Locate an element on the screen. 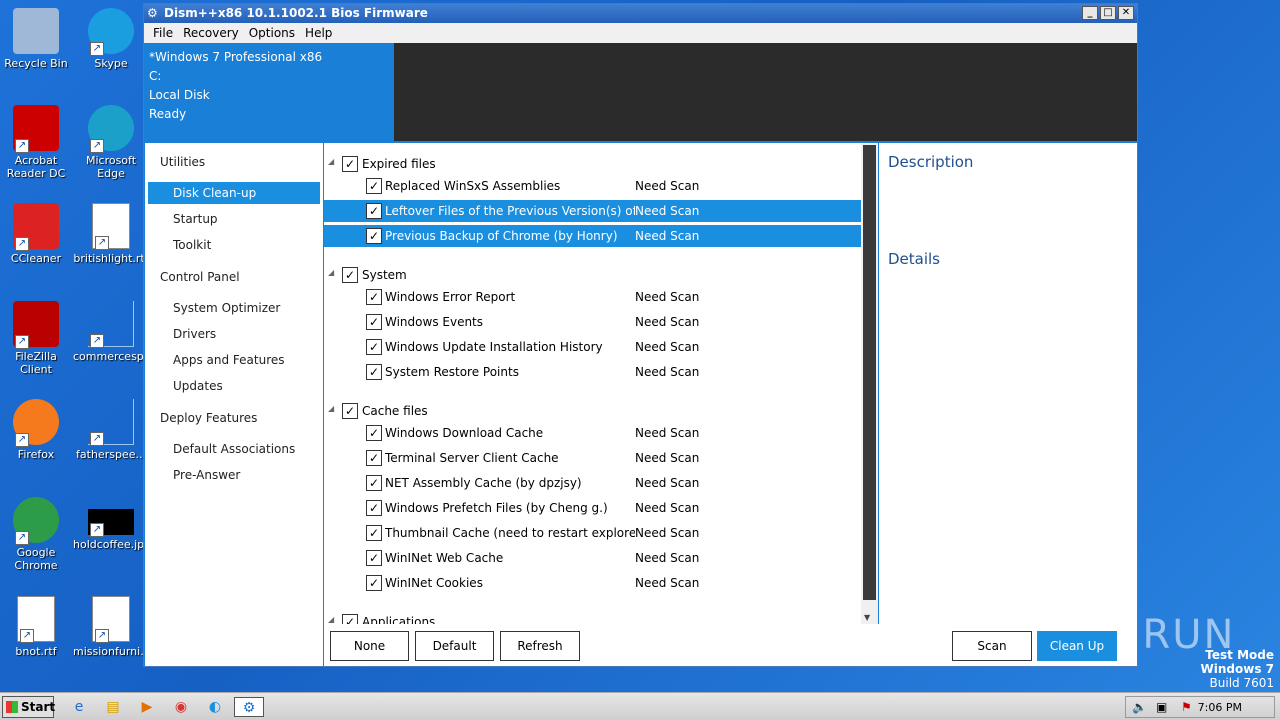  desktop-icon: ↗ Google Chrome is located at coordinates (37, 534).